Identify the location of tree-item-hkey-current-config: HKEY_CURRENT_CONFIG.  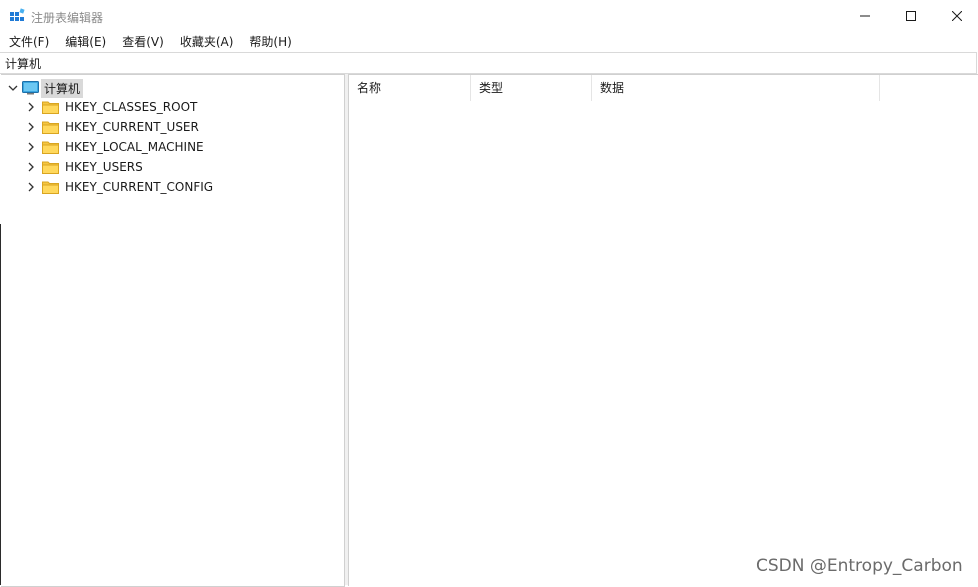
(120, 187).